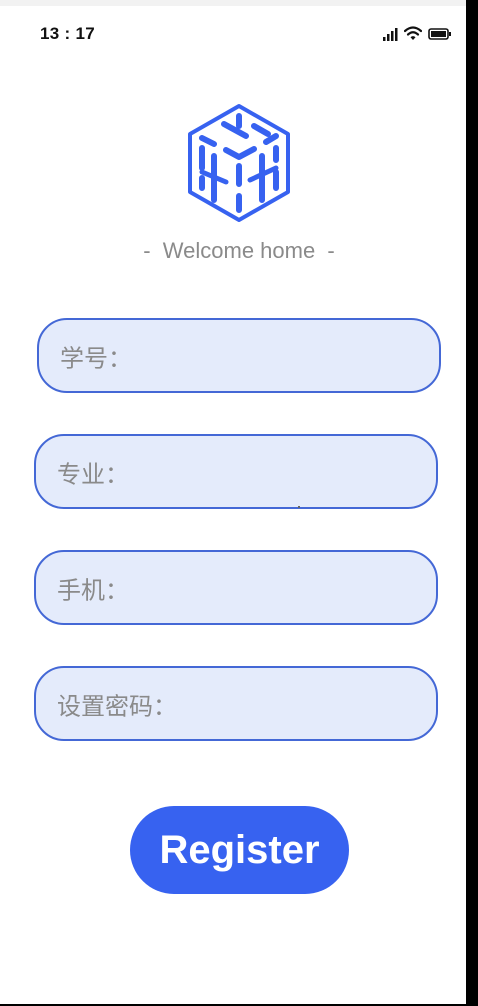 The width and height of the screenshot is (478, 1006). Describe the element at coordinates (239, 163) in the screenshot. I see `cube-logo-icon` at that location.